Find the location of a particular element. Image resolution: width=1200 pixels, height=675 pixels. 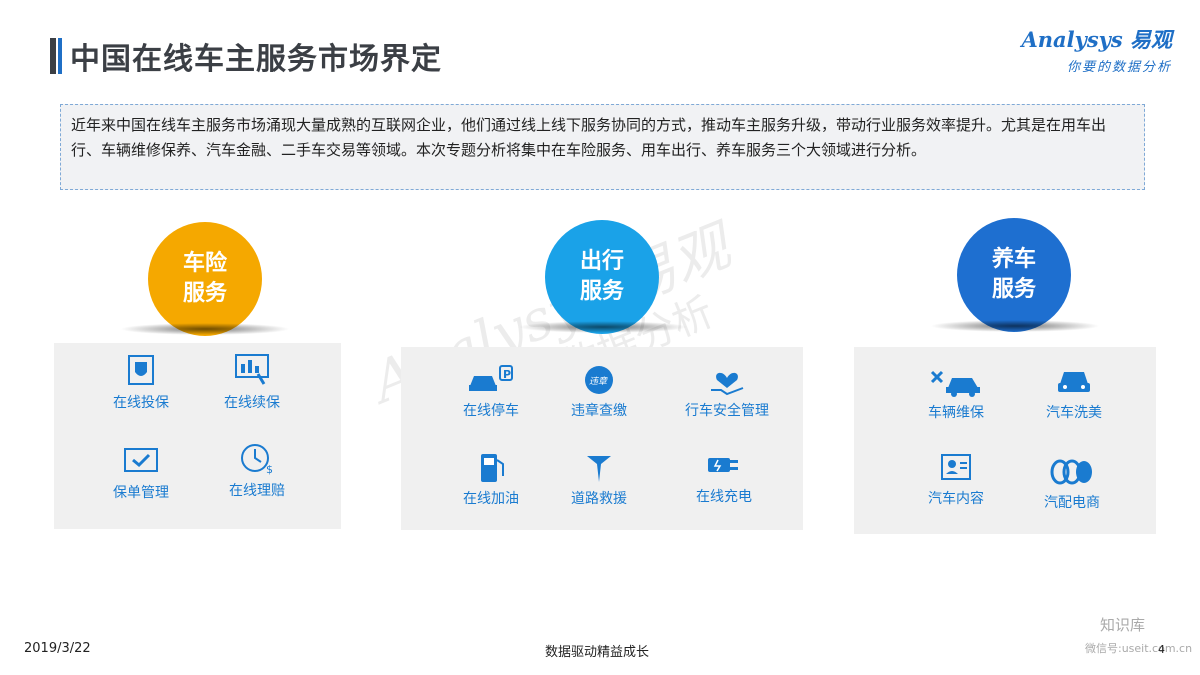

wrench-hook-icon is located at coordinates (599, 469).